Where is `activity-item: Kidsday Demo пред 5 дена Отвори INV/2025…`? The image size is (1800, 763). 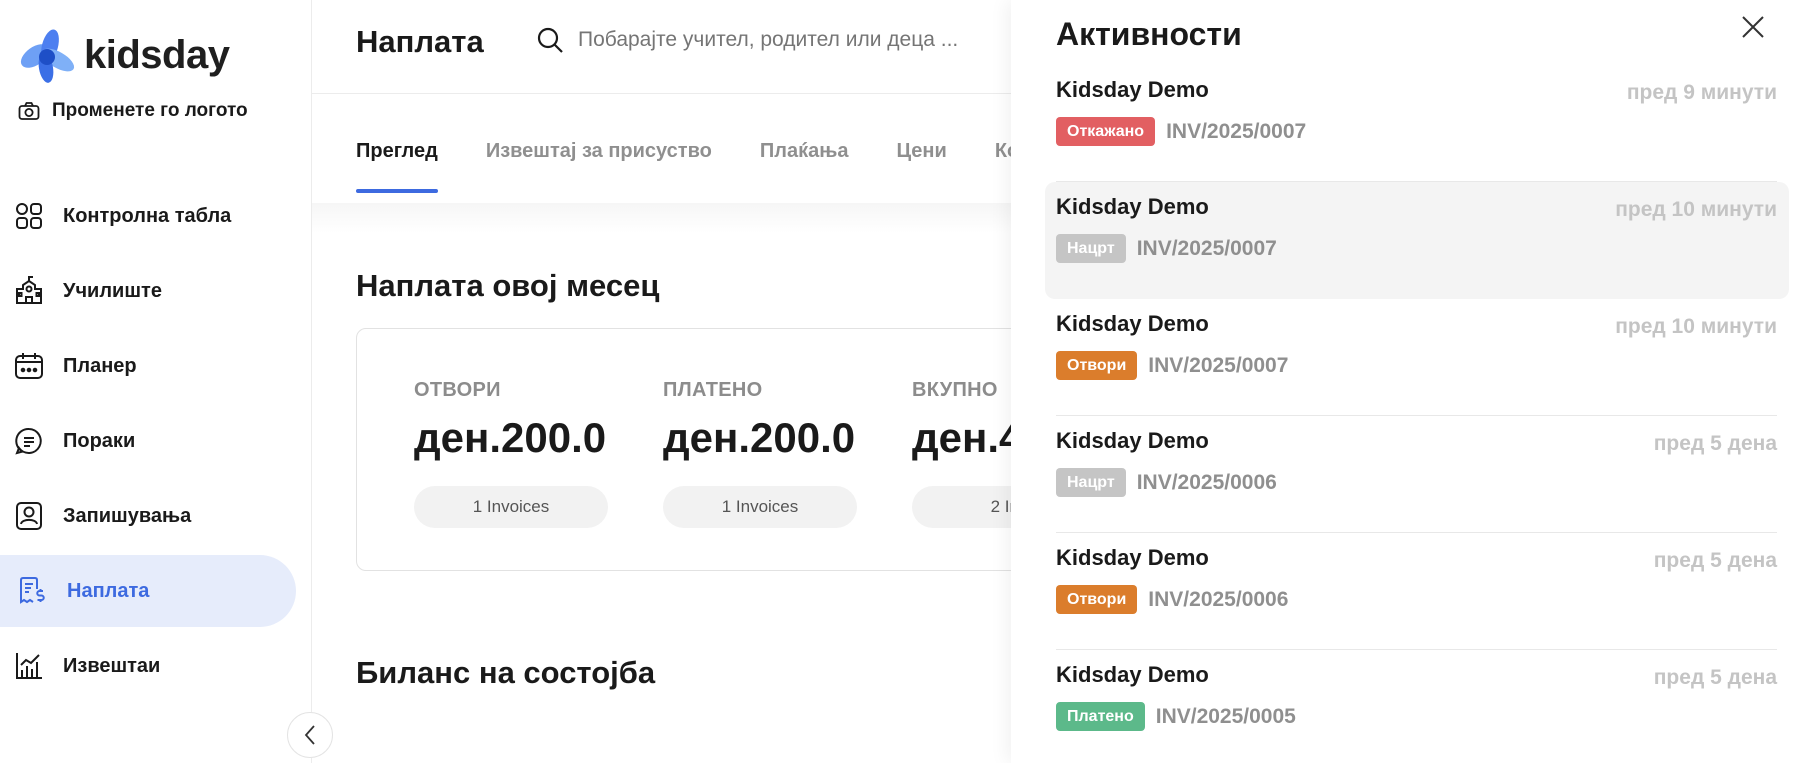
activity-item: Kidsday Demo пред 5 дена Отвори INV/2025… is located at coordinates (1417, 591).